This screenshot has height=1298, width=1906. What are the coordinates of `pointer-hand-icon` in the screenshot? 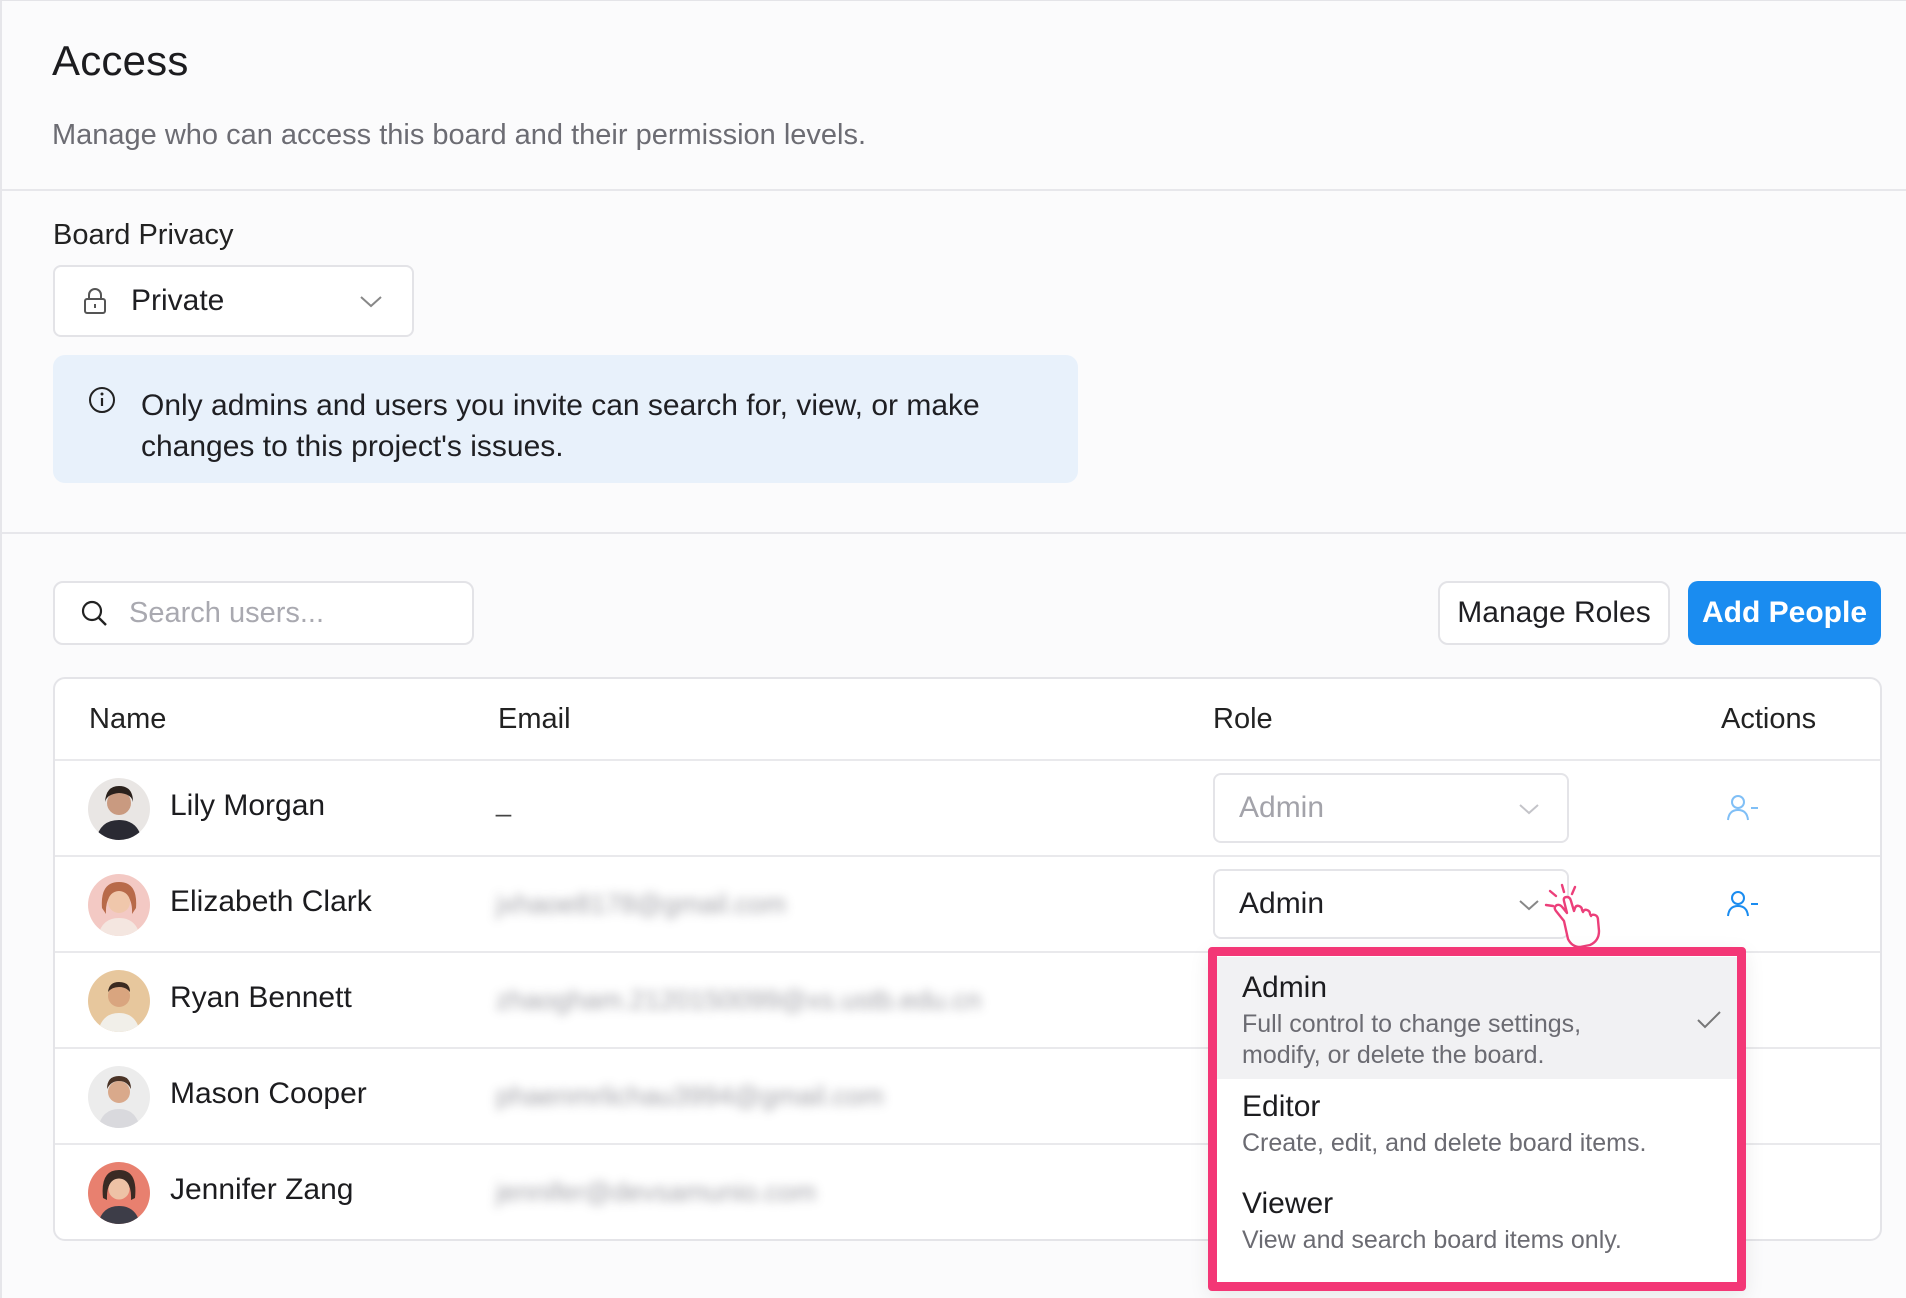 It's located at (1572, 916).